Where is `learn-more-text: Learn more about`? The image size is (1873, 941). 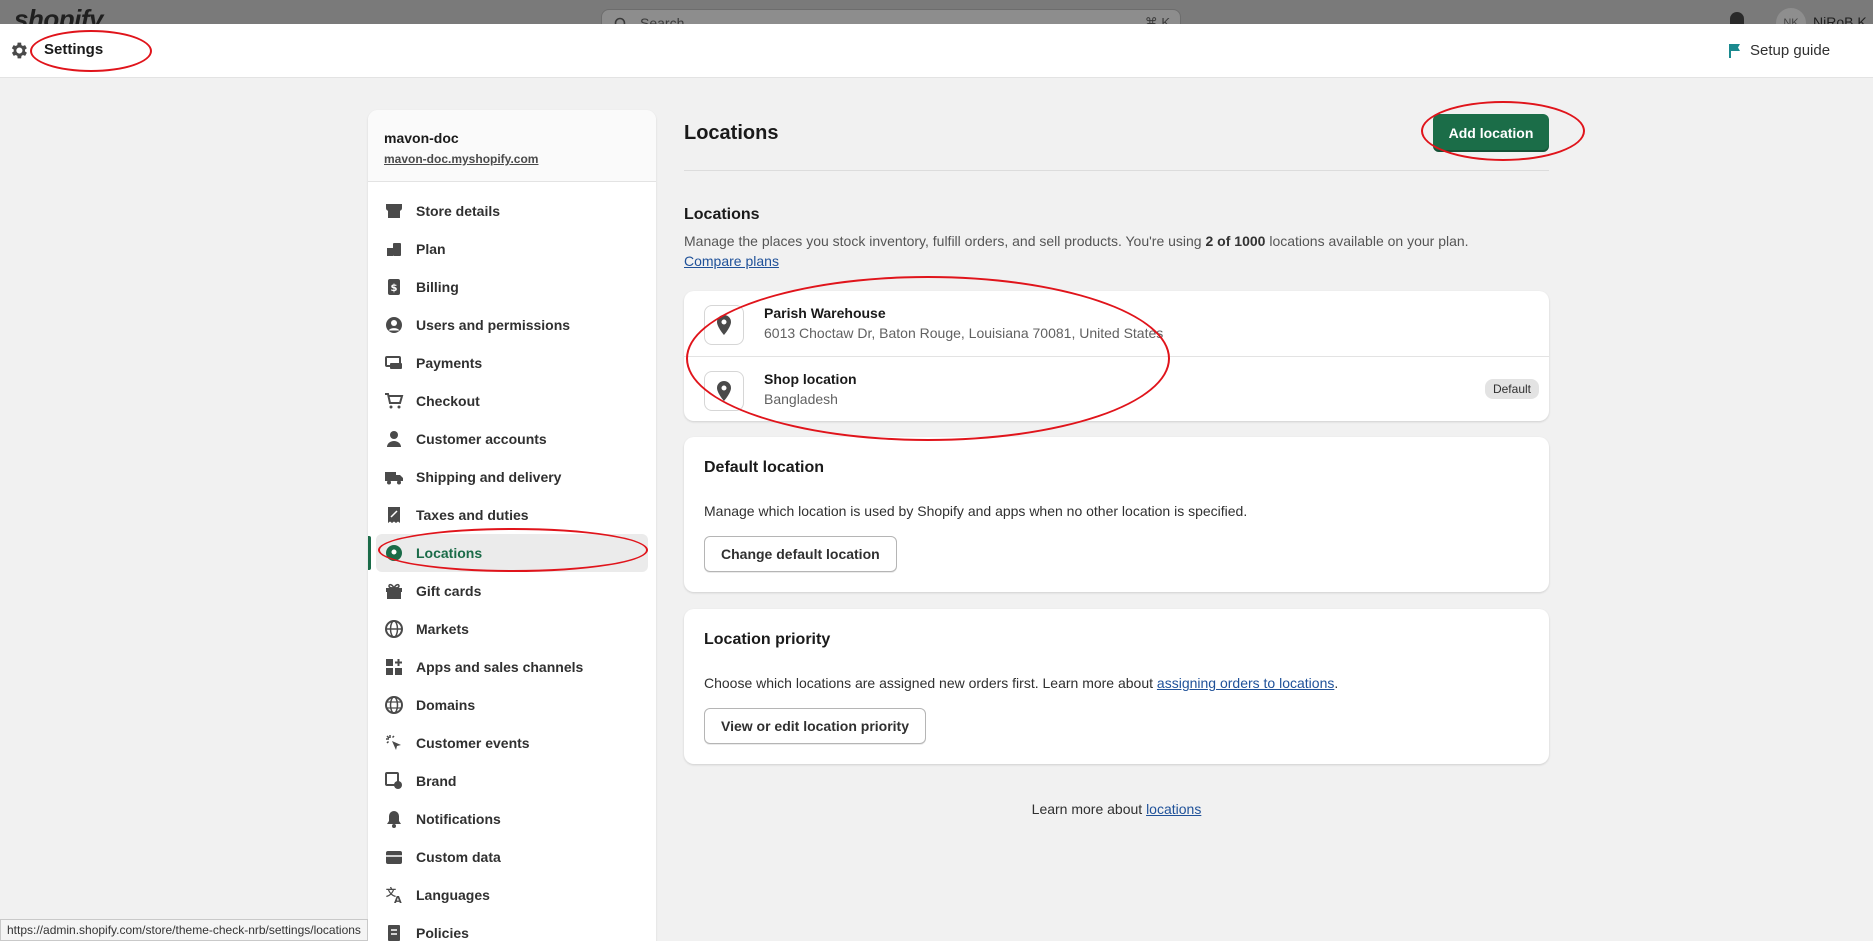
learn-more-text: Learn more about is located at coordinates (1089, 809).